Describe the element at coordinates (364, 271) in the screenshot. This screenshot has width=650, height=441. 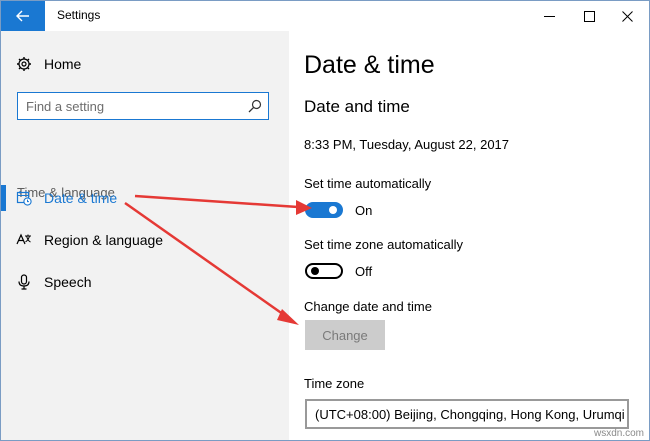
I see `set-timezone-auto-state: Off` at that location.